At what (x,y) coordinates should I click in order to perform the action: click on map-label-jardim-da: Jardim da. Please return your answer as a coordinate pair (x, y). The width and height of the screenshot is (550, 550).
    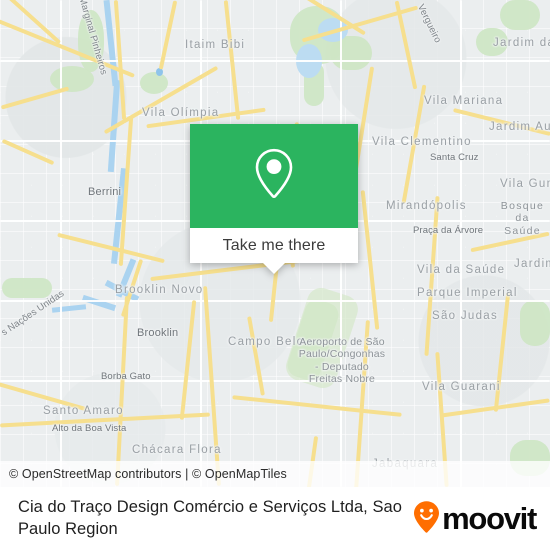
    Looking at the image, I should click on (521, 43).